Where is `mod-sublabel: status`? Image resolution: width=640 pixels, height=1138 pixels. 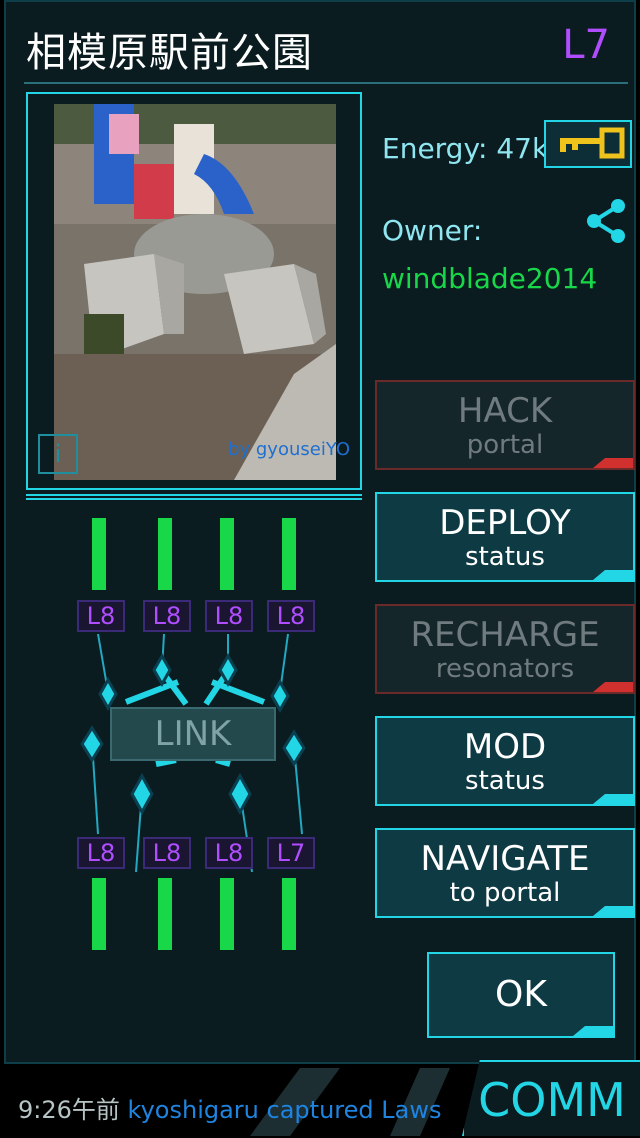
mod-sublabel: status is located at coordinates (505, 781).